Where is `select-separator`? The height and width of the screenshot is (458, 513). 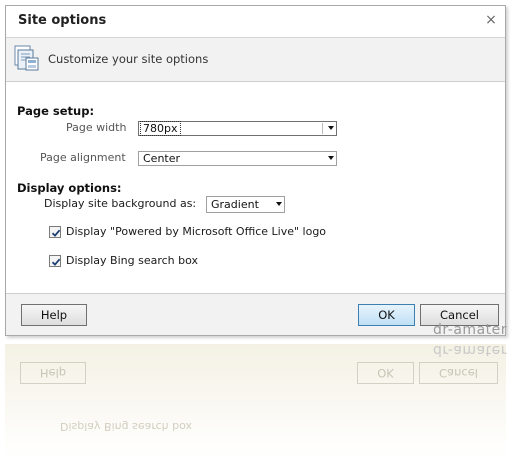 select-separator is located at coordinates (322, 128).